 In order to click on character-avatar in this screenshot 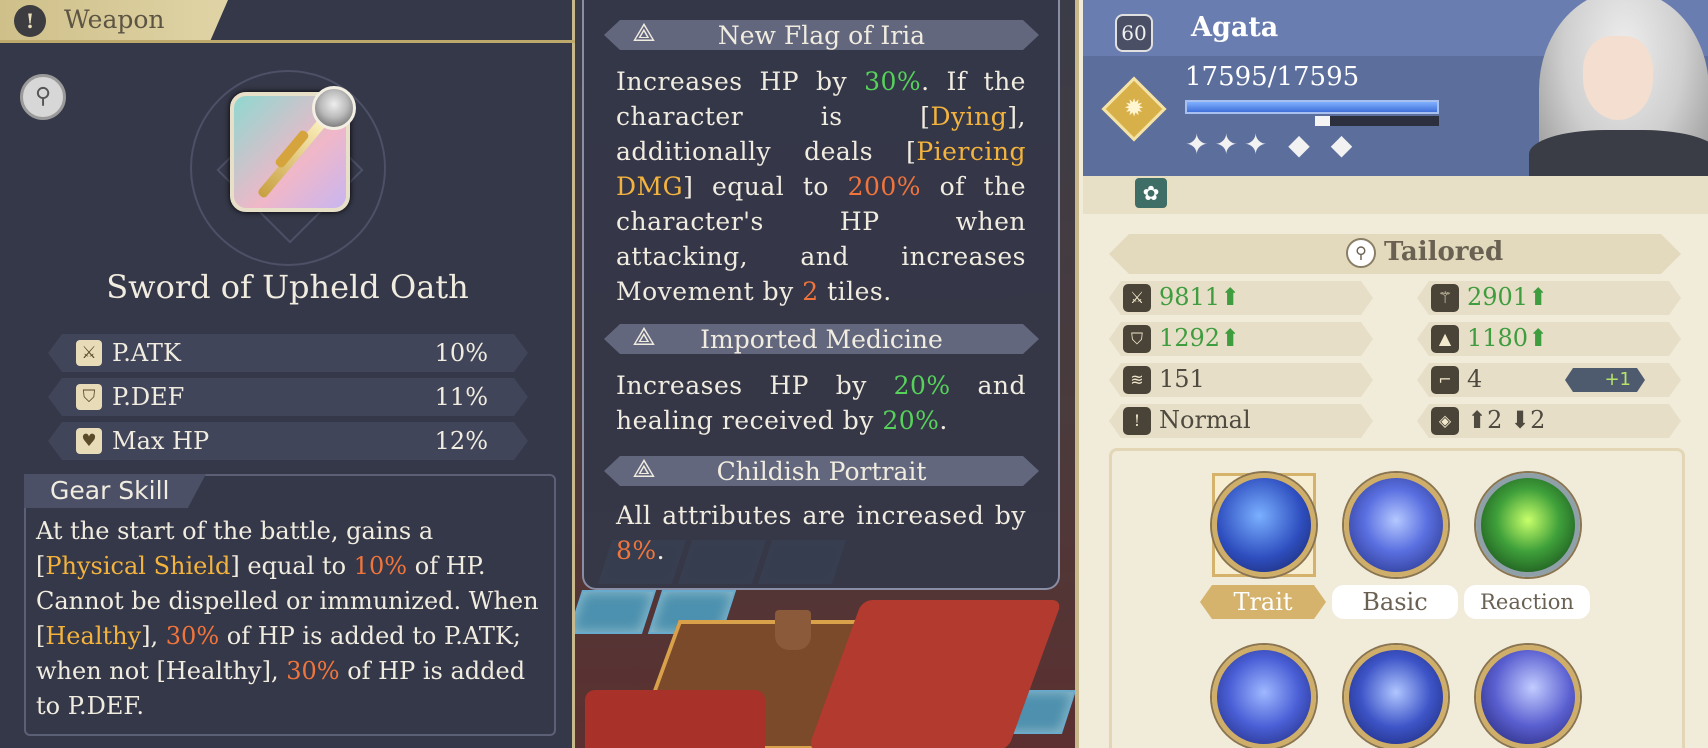, I will do `click(334, 108)`.